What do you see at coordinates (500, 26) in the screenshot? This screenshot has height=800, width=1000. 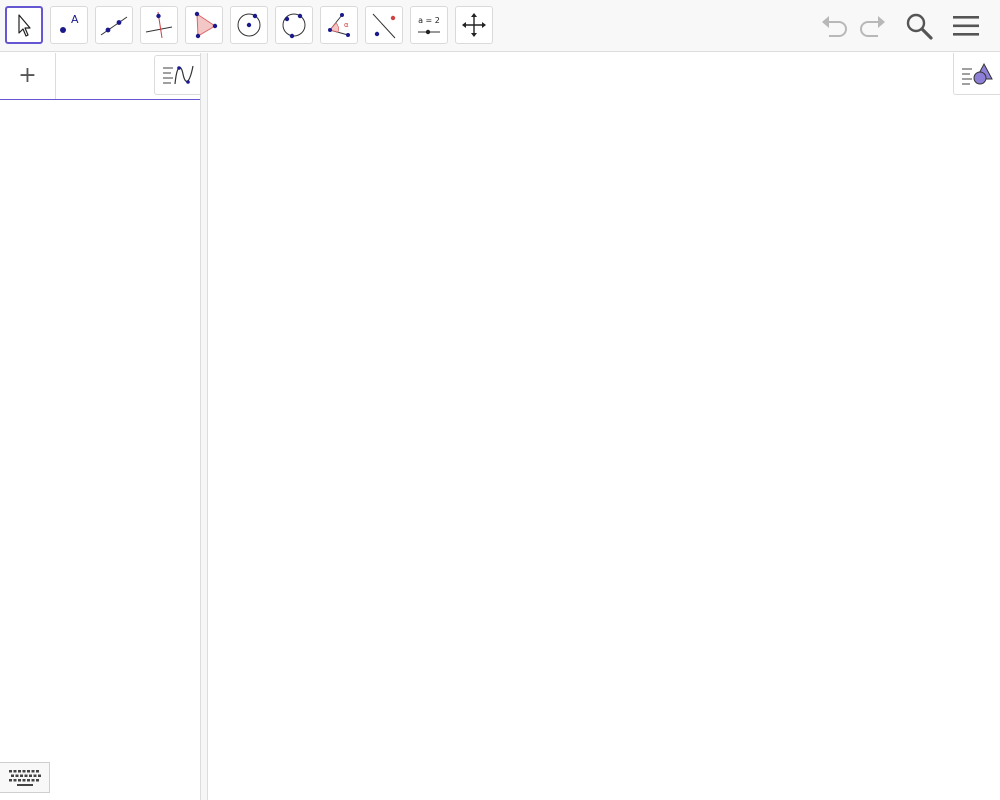 I see `toolbar: A α a = 2` at bounding box center [500, 26].